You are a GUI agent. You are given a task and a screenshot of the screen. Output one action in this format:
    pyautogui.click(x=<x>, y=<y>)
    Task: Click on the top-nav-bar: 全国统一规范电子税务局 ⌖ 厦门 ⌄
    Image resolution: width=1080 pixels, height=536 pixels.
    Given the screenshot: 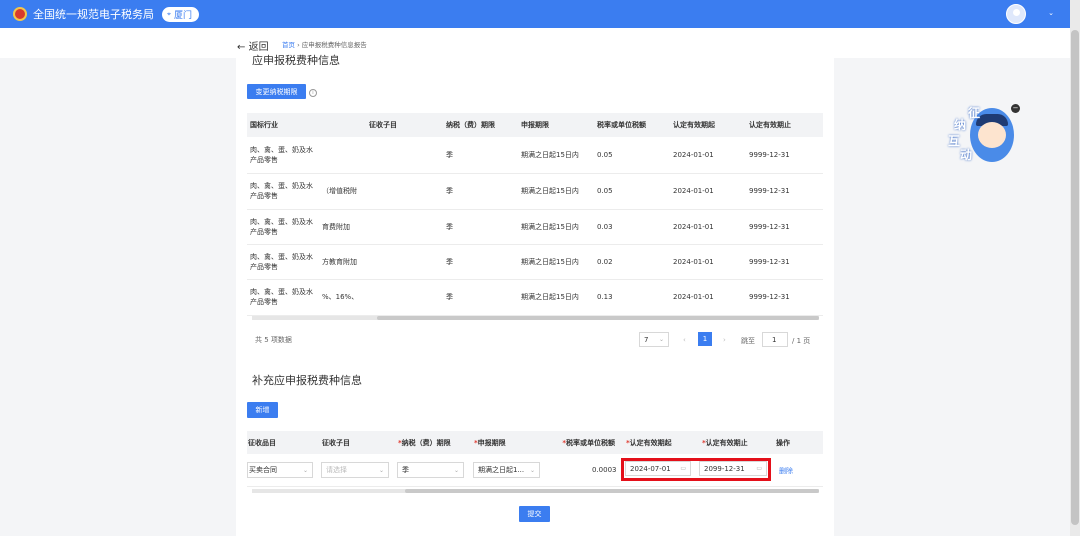 What is the action you would take?
    pyautogui.click(x=535, y=14)
    